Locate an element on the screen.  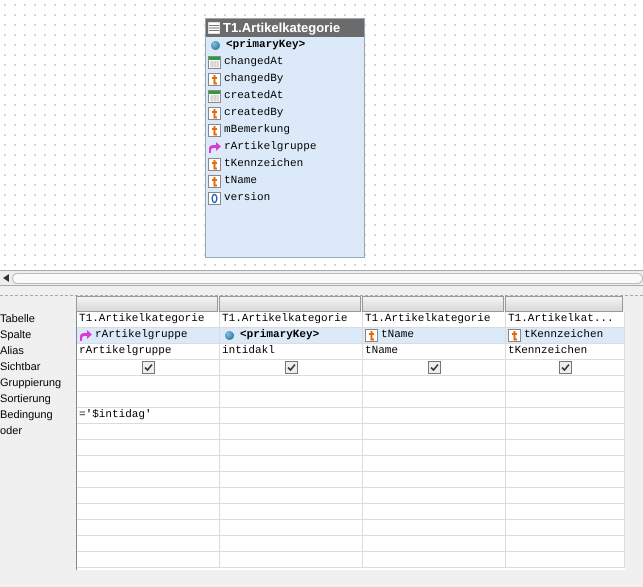
number-type-icon is located at coordinates (214, 198).